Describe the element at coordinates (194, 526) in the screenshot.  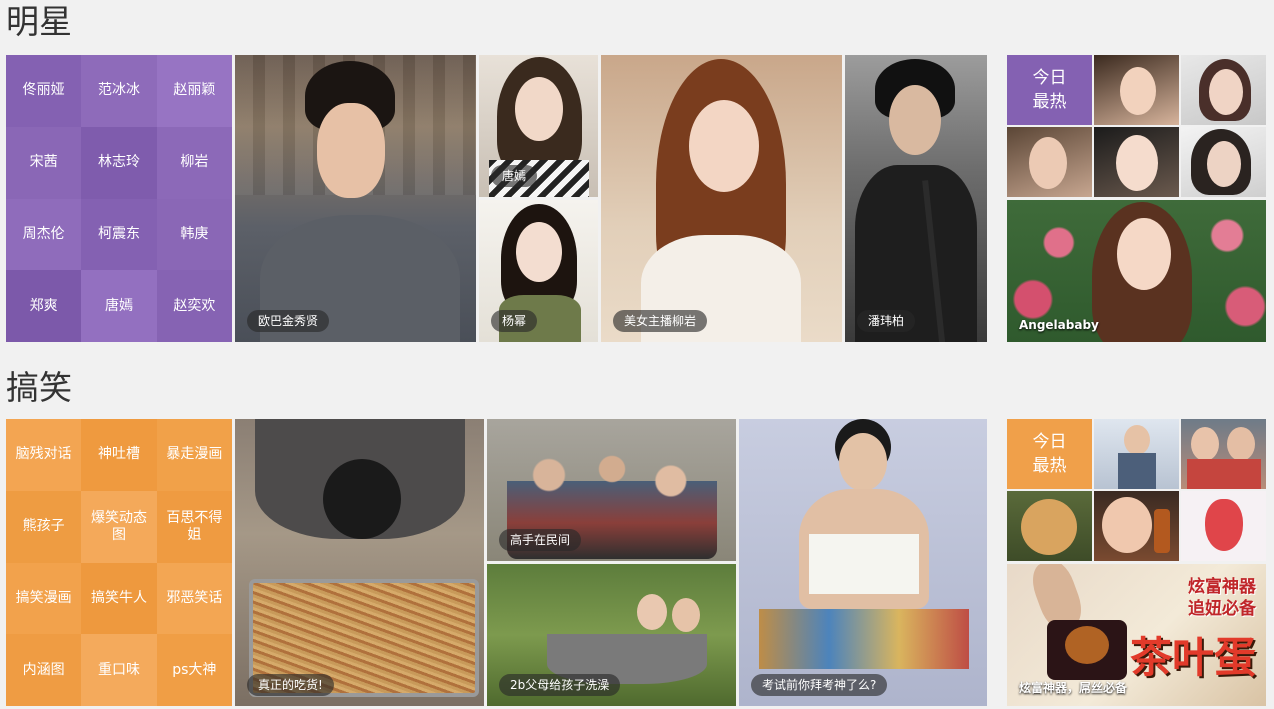
I see `funny-category-item: 百思不得姐` at that location.